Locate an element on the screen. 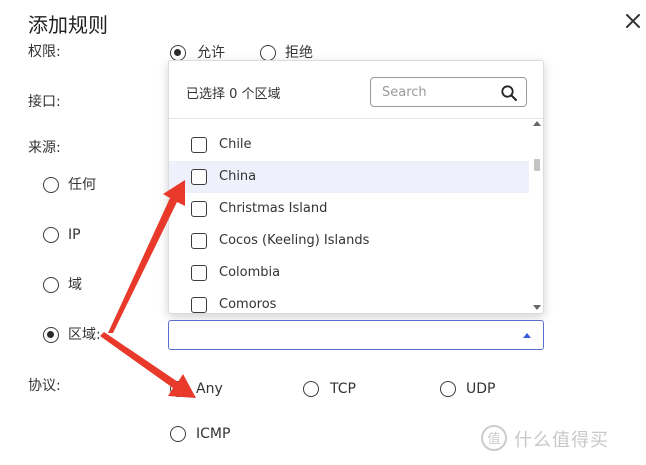 The image size is (646, 465). watermark-text: 什么值得买 is located at coordinates (561, 440).